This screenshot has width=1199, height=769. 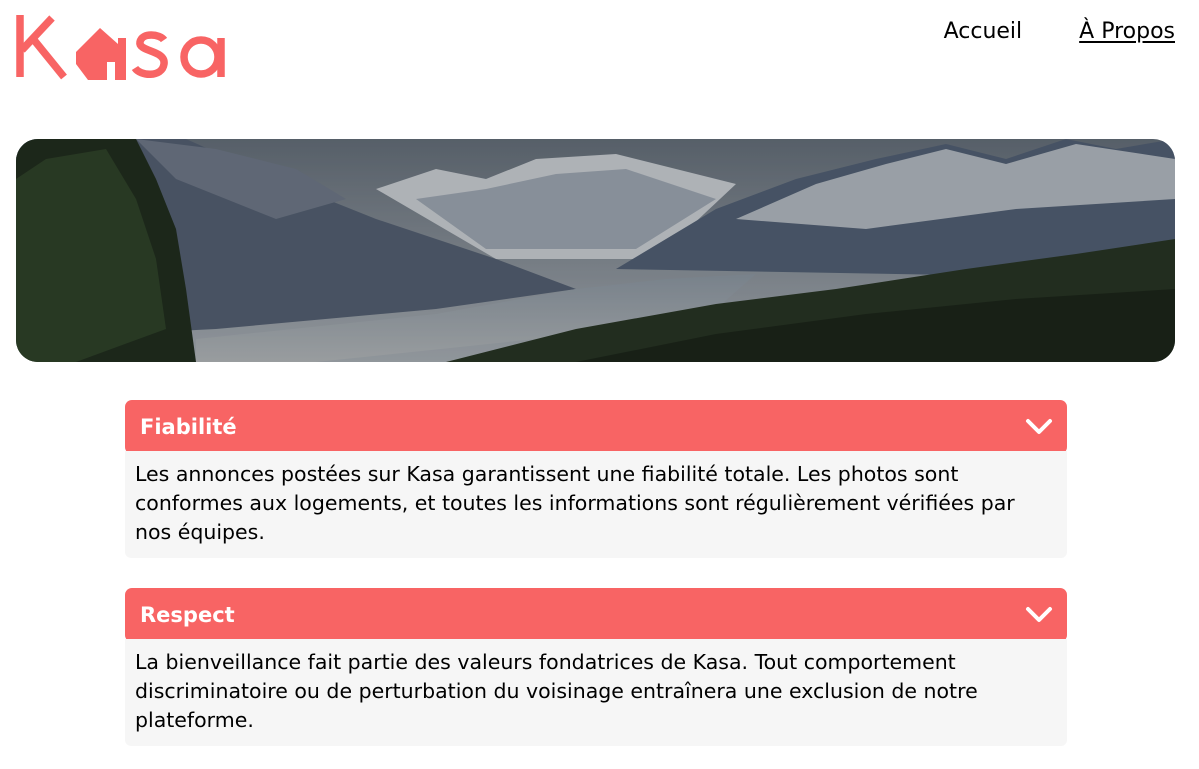 What do you see at coordinates (1127, 32) in the screenshot?
I see `nav-link-a-propos: À Propos` at bounding box center [1127, 32].